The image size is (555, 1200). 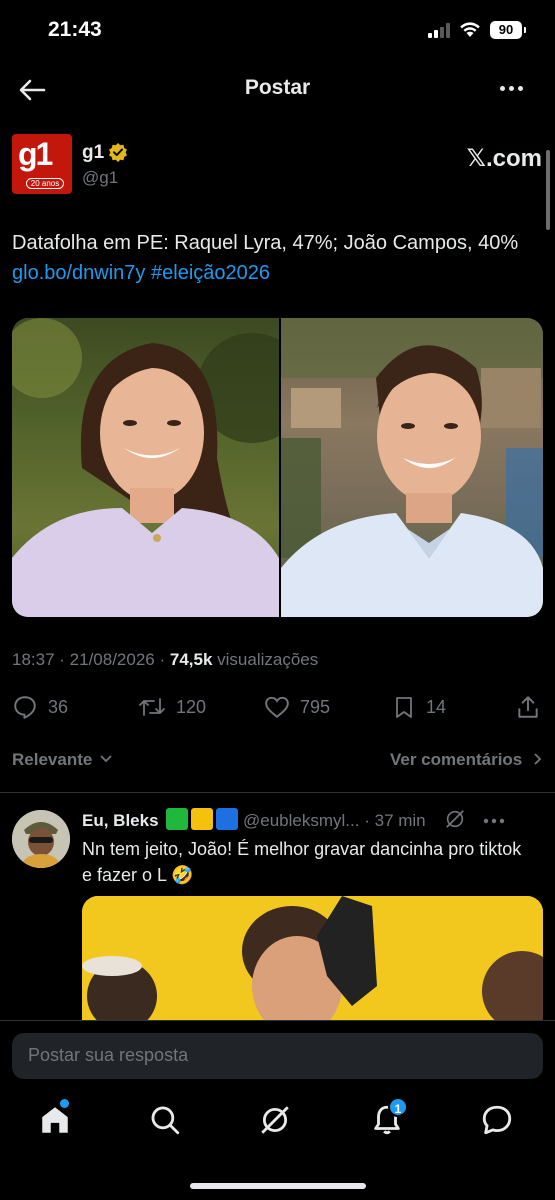 I want to click on reply-avatar-image, so click(x=41, y=839).